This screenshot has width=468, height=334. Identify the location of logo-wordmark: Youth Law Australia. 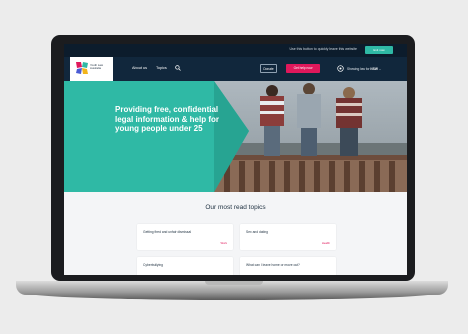
(96, 67).